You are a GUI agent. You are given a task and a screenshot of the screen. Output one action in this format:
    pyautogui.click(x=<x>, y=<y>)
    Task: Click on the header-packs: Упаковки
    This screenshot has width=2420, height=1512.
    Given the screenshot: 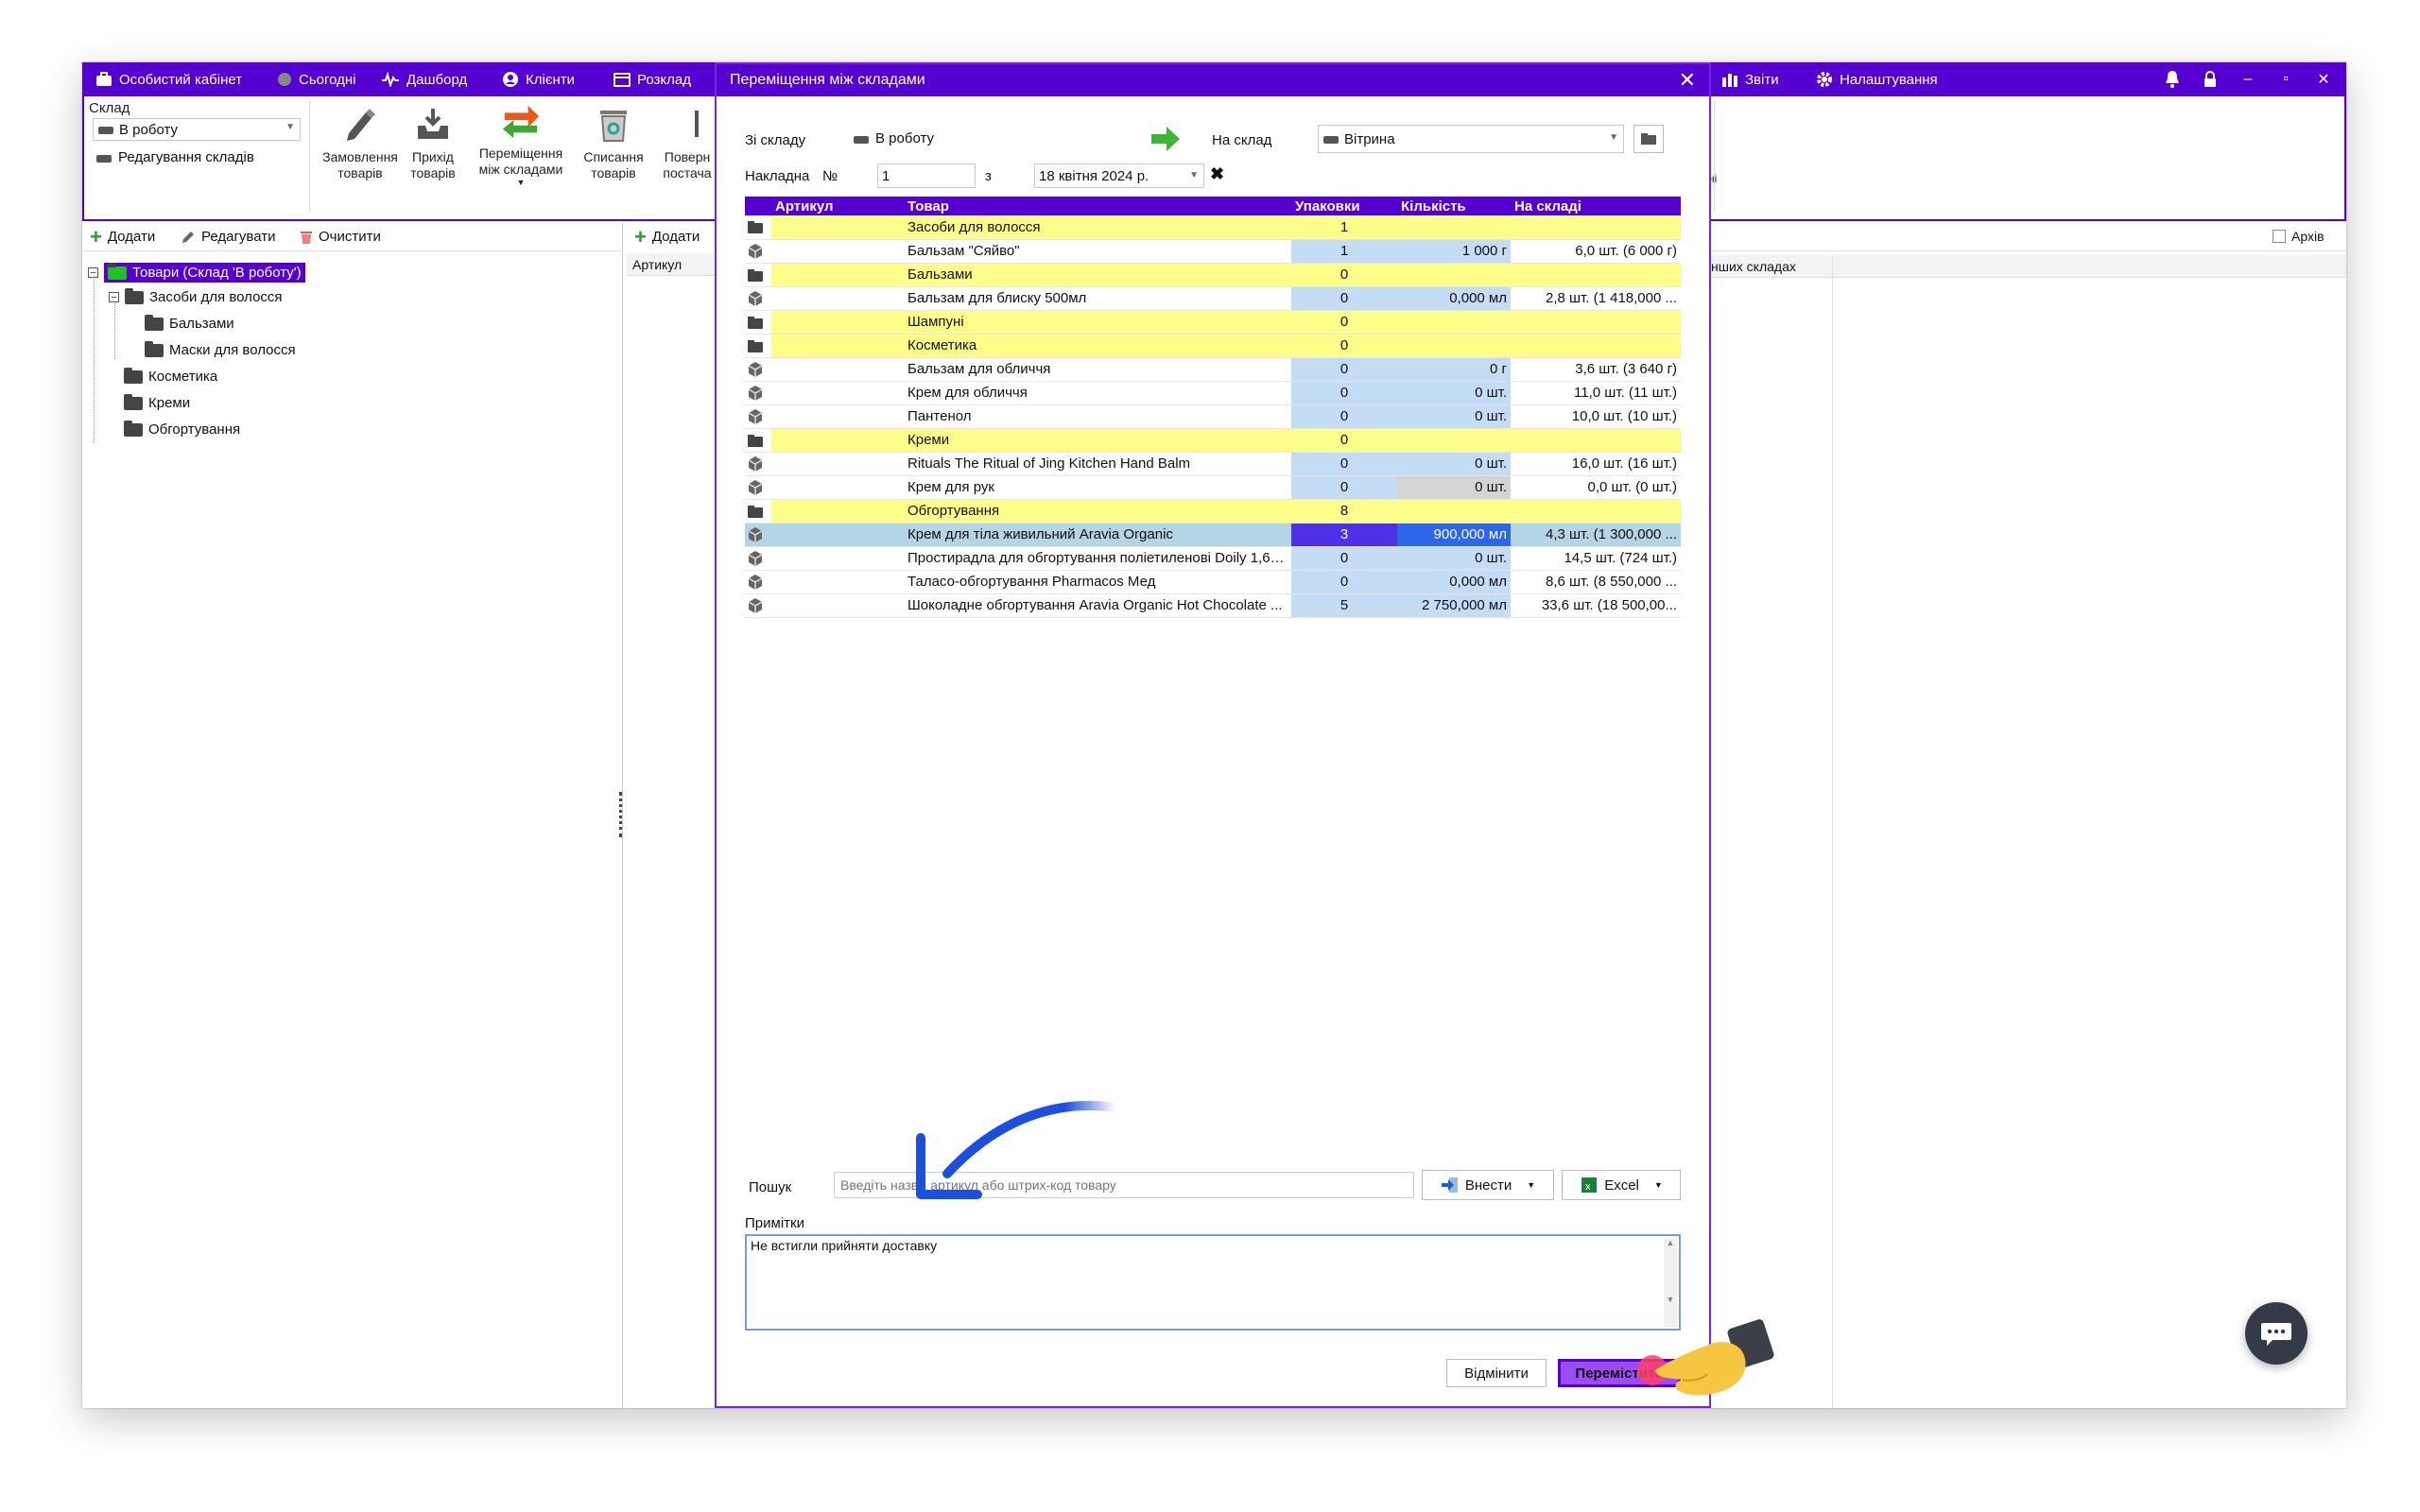 What is the action you would take?
    pyautogui.click(x=1344, y=206)
    